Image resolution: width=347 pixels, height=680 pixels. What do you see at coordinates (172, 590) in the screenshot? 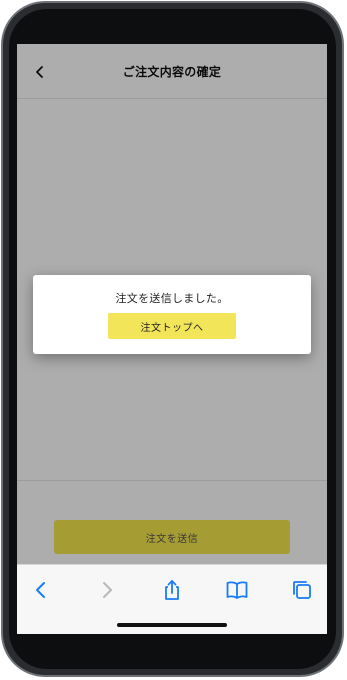
I see `share-icon` at bounding box center [172, 590].